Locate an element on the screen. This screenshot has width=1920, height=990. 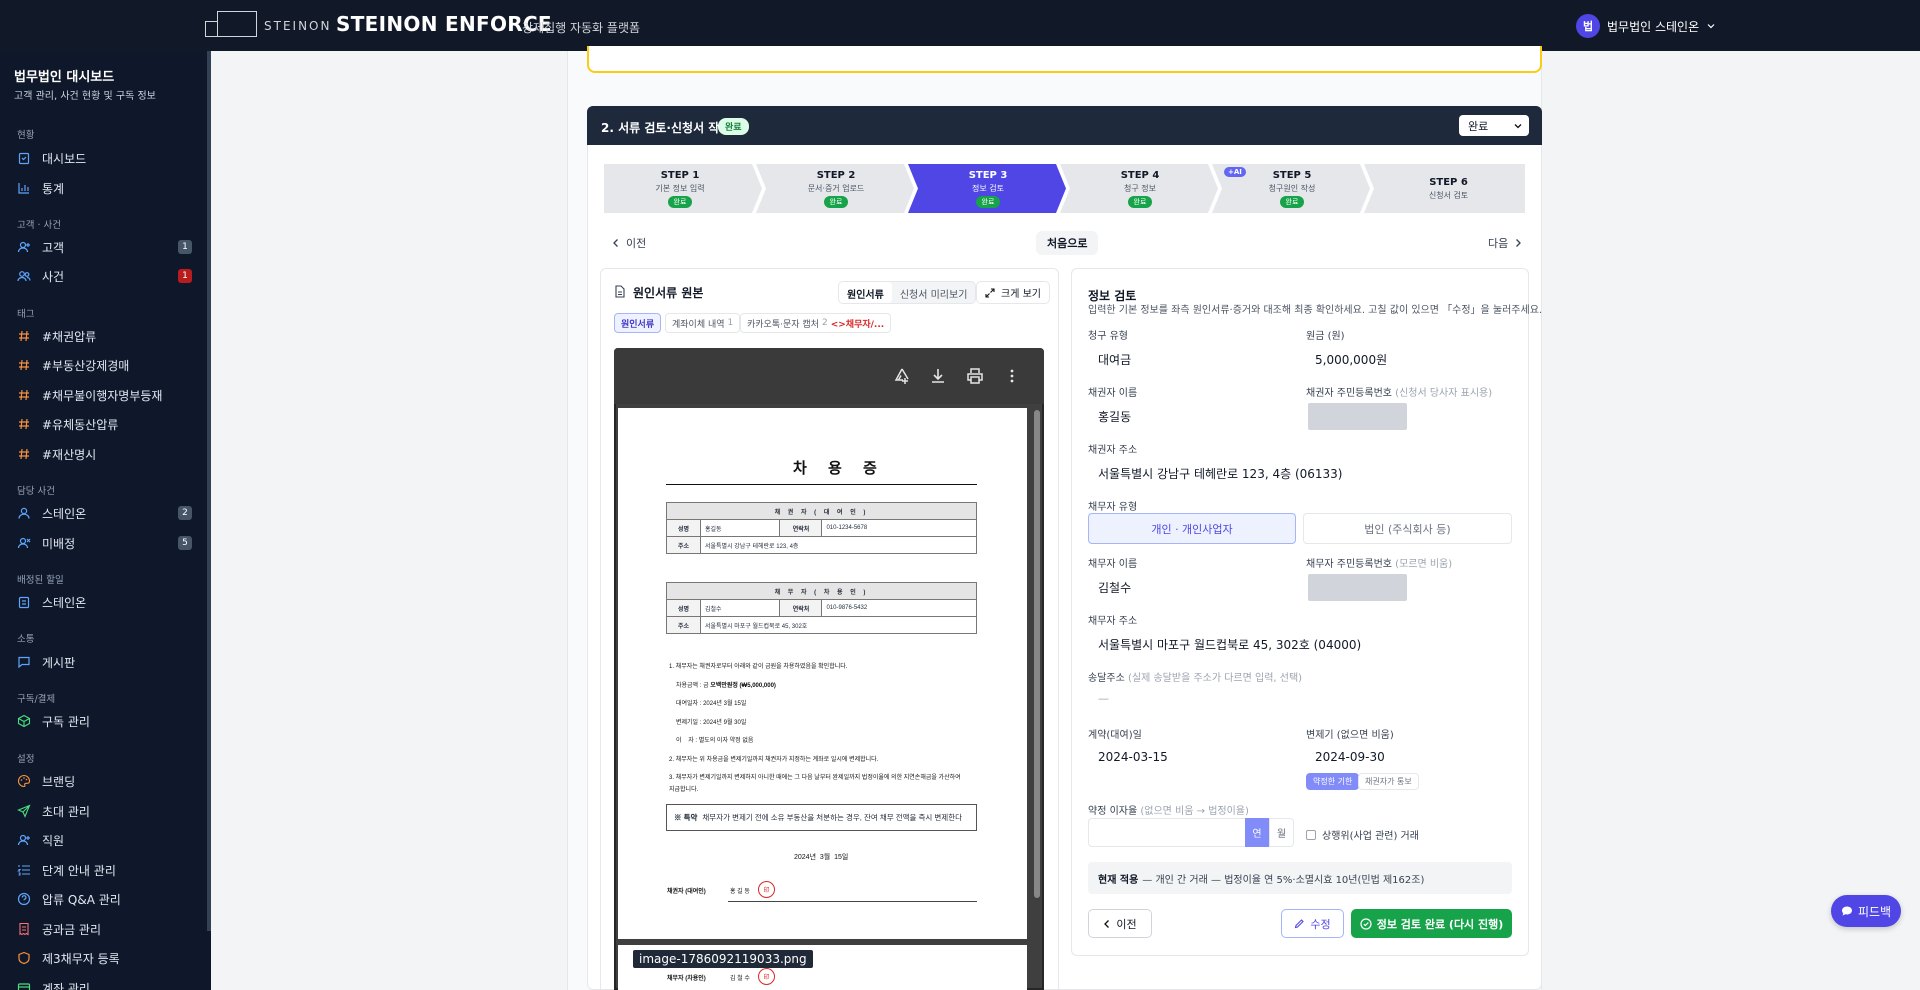
phone-label: 연락처 is located at coordinates (801, 608).